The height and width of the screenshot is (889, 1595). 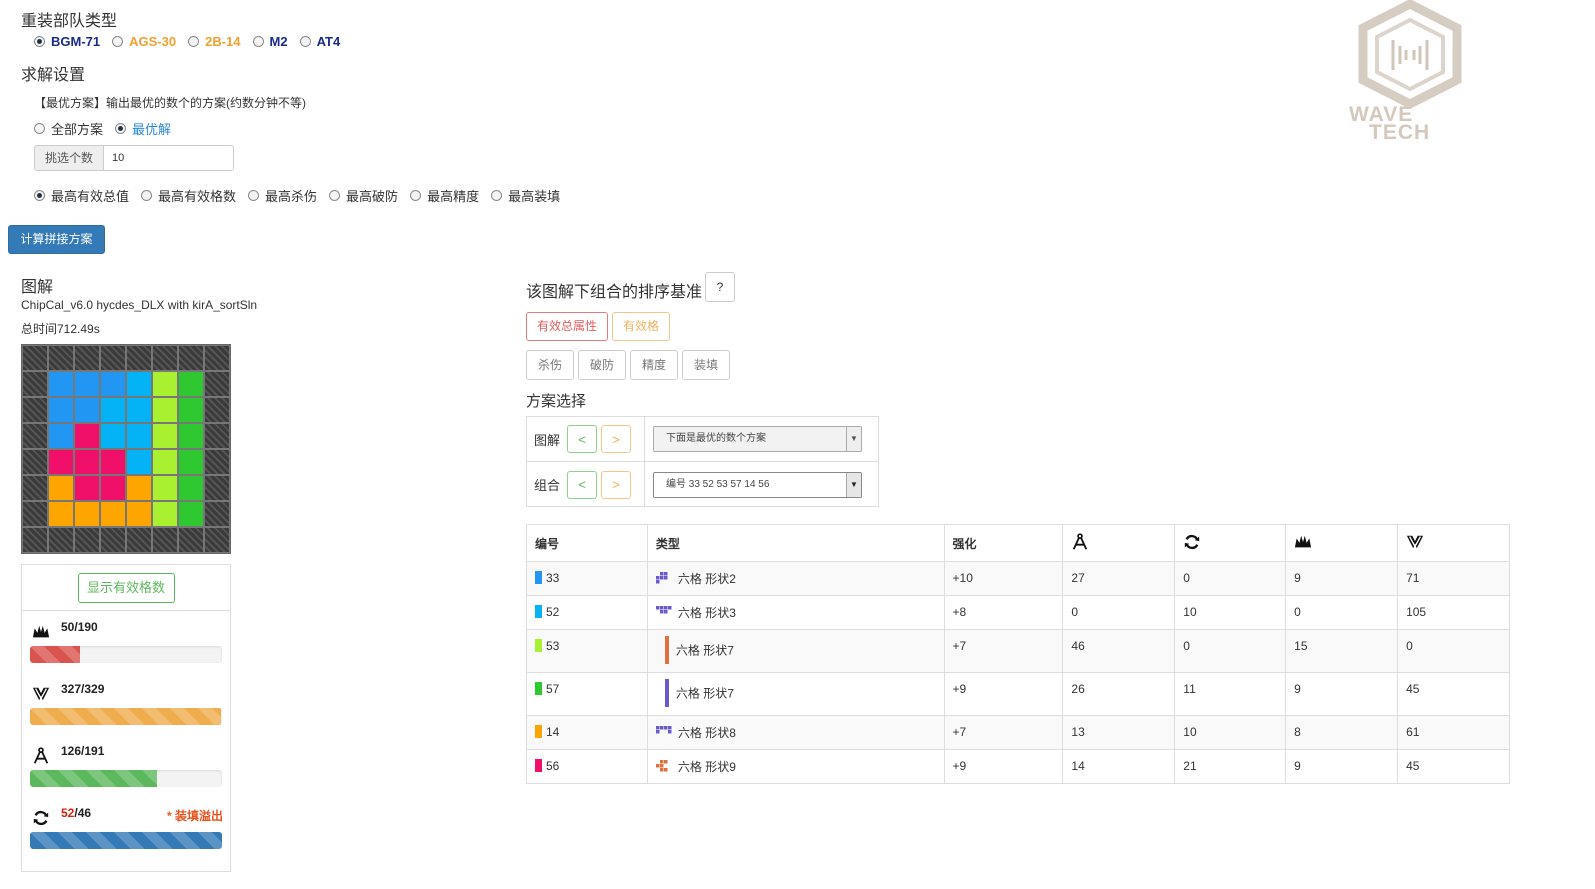 I want to click on table-row: 53 六格 形状7 +7 46 0 15 0, so click(x=1018, y=651).